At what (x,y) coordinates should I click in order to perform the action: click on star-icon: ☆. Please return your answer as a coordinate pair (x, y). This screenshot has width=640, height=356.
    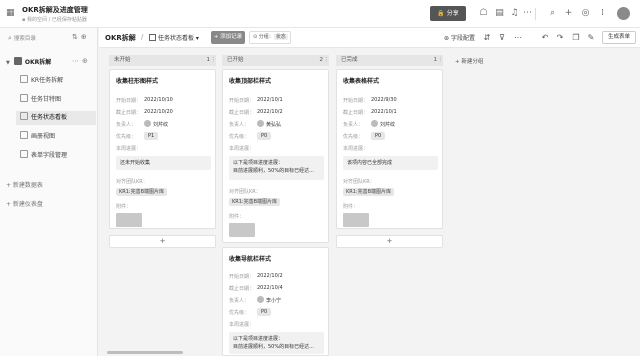
    Looking at the image, I should click on (85, 8).